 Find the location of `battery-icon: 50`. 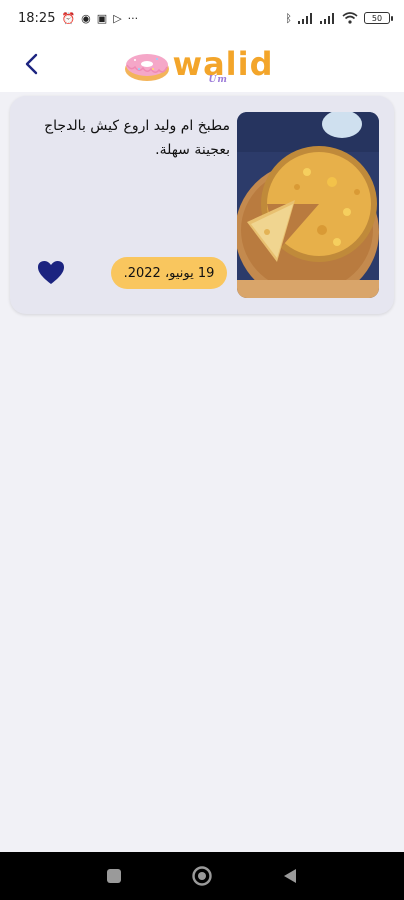

battery-icon: 50 is located at coordinates (378, 18).